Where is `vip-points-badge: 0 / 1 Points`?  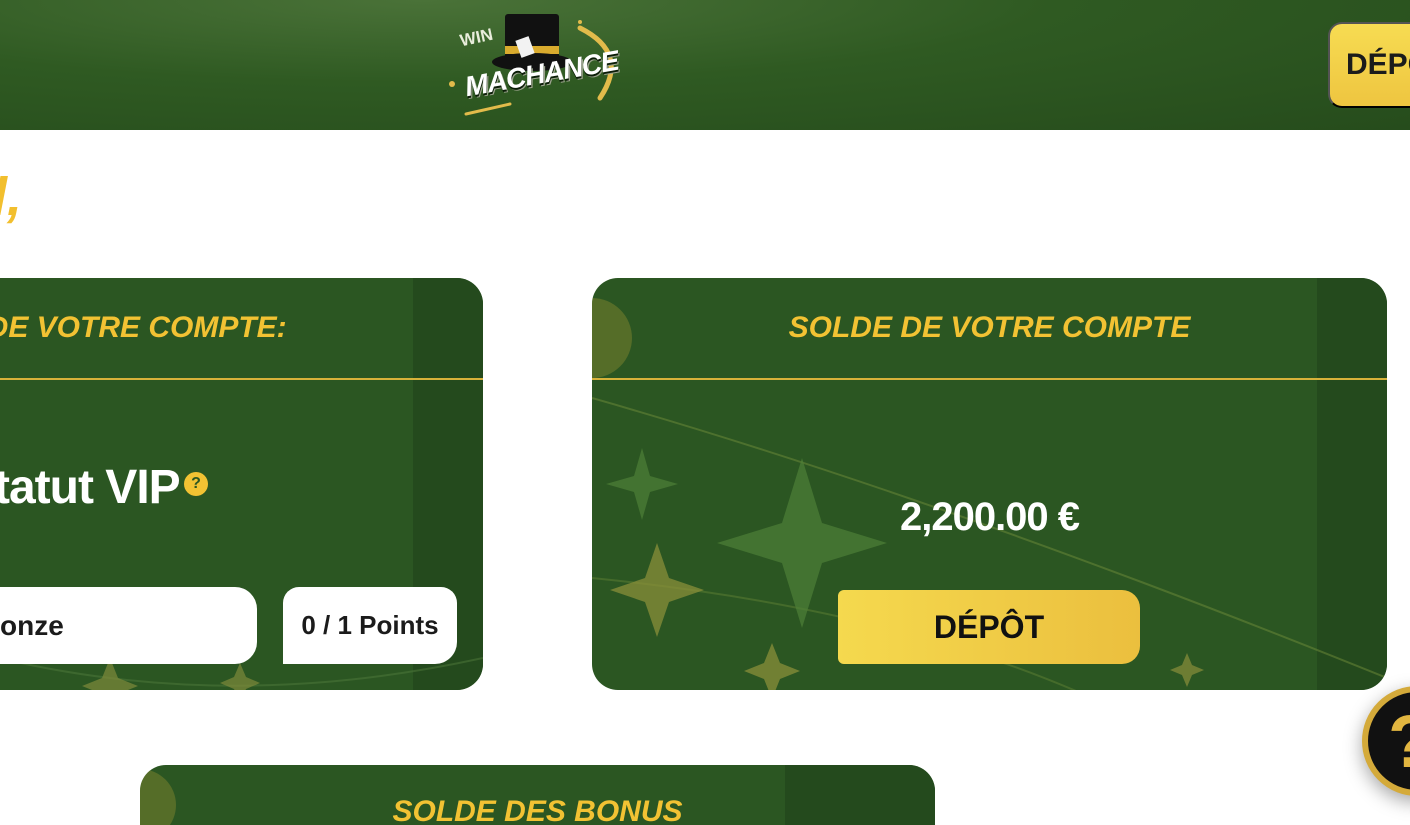 vip-points-badge: 0 / 1 Points is located at coordinates (370, 625).